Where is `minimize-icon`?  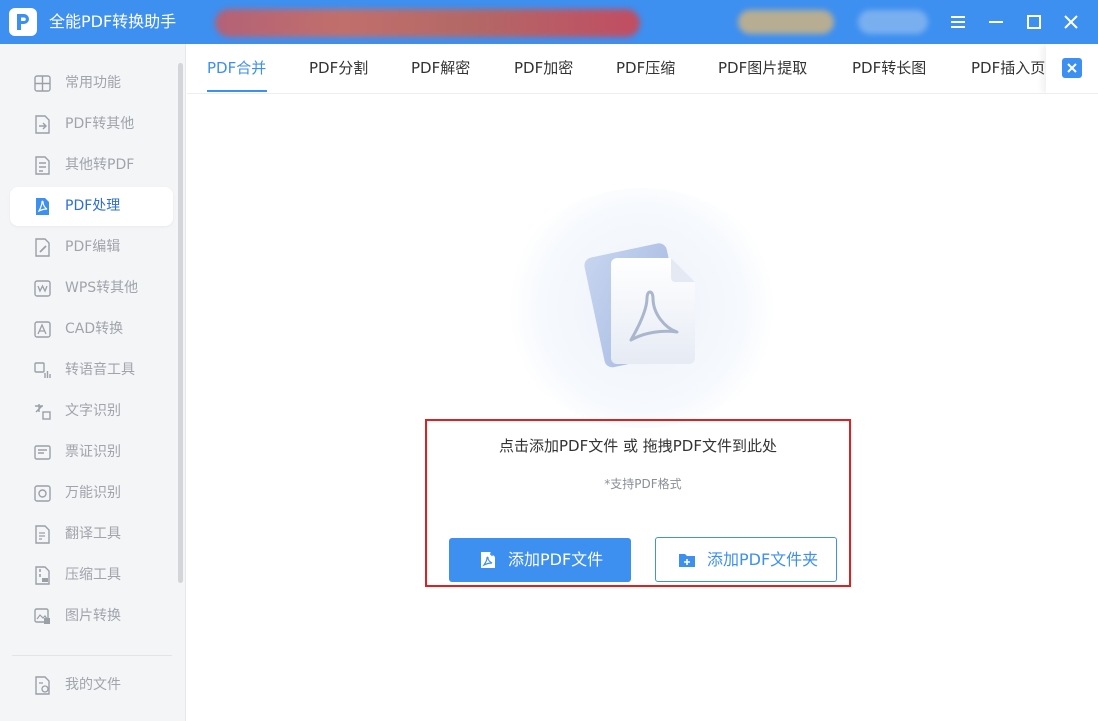 minimize-icon is located at coordinates (996, 22).